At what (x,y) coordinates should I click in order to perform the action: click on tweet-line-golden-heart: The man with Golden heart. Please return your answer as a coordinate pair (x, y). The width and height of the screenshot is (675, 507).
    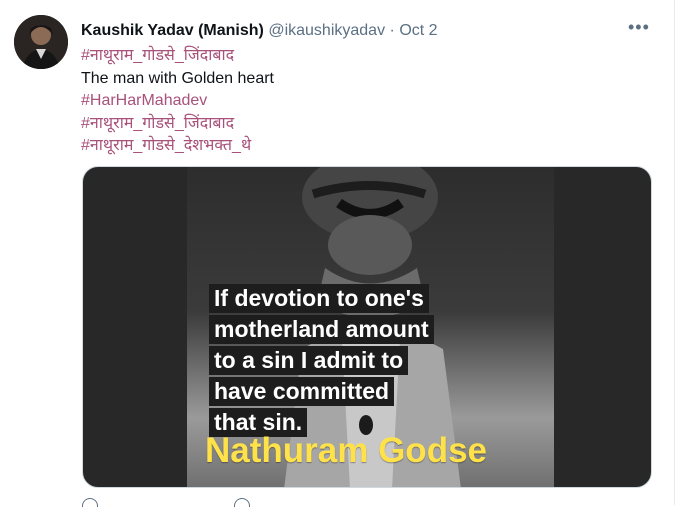
    Looking at the image, I should click on (177, 78).